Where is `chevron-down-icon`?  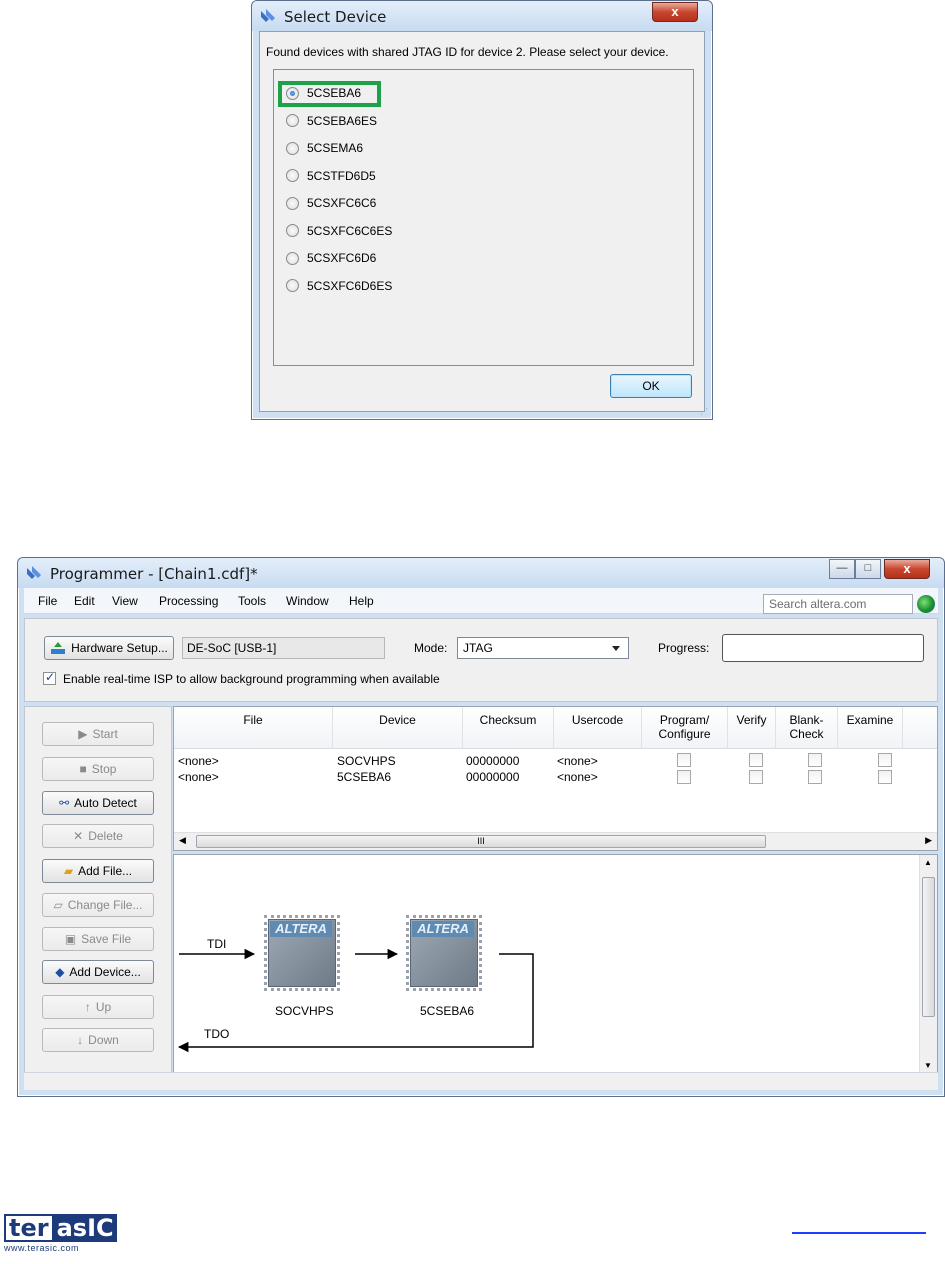
chevron-down-icon is located at coordinates (616, 648).